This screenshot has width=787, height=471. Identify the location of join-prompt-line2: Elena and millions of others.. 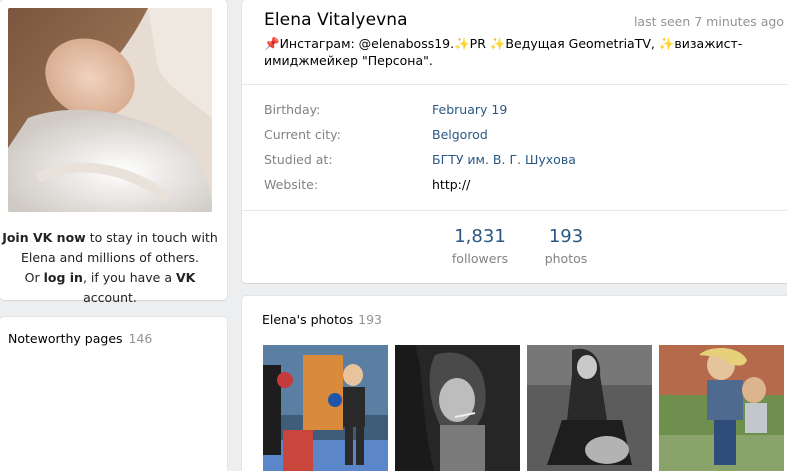
(110, 257).